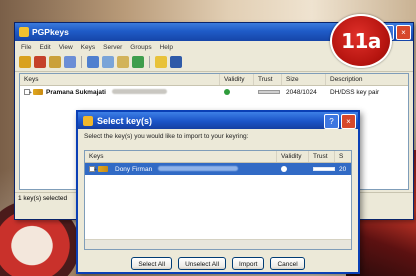 Image resolution: width=416 pixels, height=276 pixels. Describe the element at coordinates (134, 169) in the screenshot. I see `import-key-owner: Dony Firman` at that location.